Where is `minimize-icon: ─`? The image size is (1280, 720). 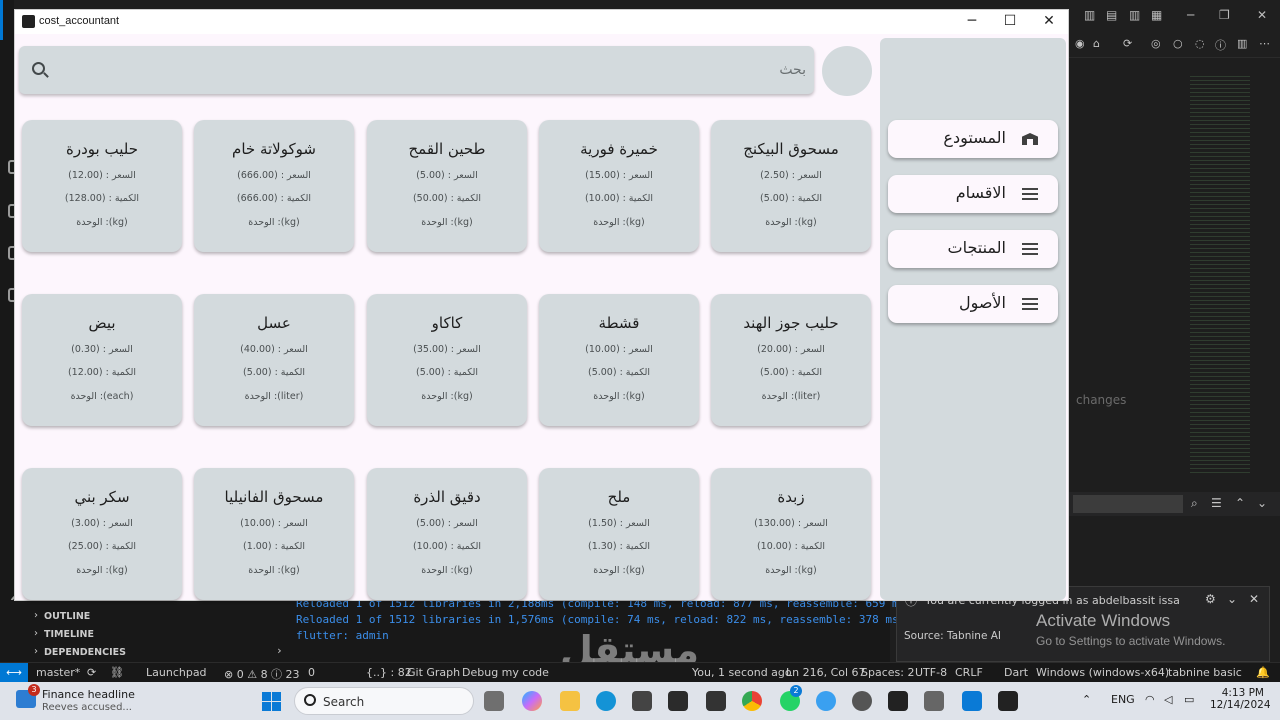 minimize-icon: ─ is located at coordinates (1190, 15).